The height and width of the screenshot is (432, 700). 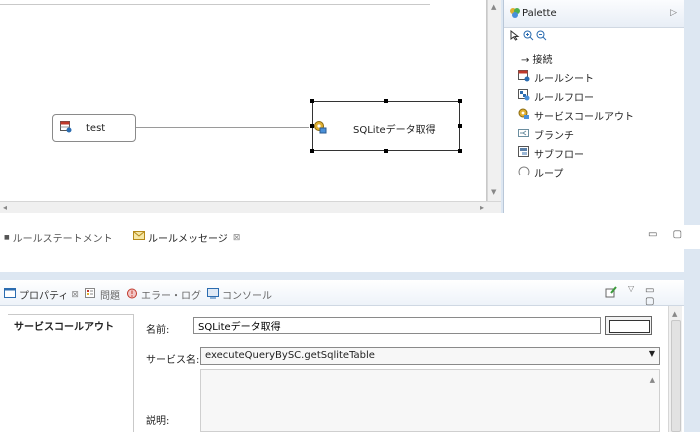 What do you see at coordinates (554, 136) in the screenshot?
I see `palette-item-label: ブランチ` at bounding box center [554, 136].